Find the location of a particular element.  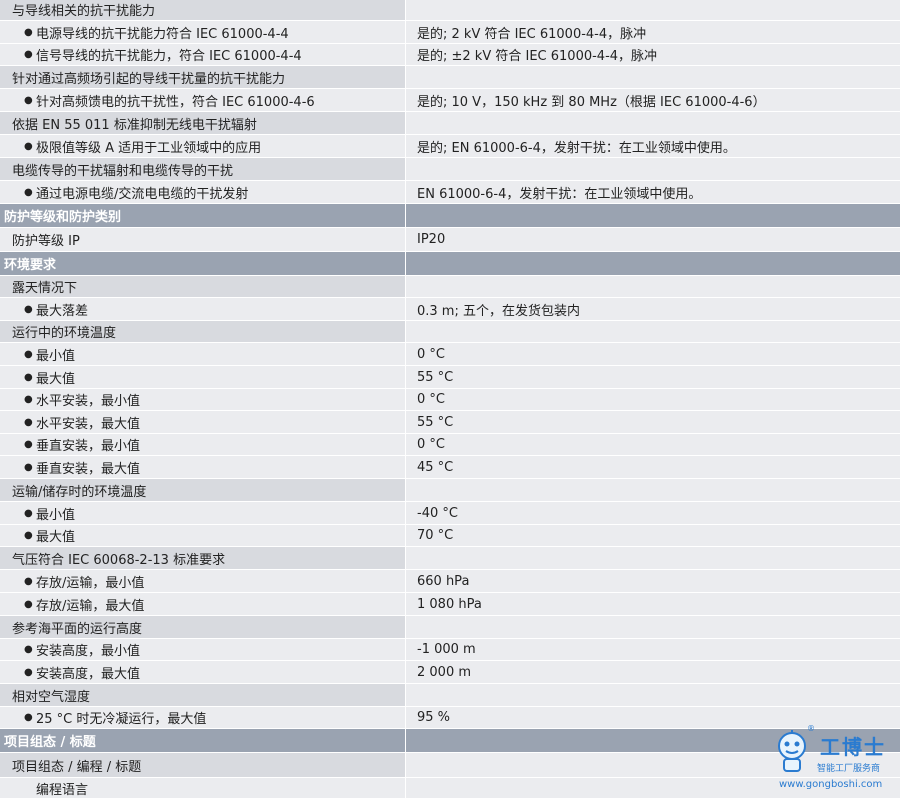

row-value-cell: 95 % is located at coordinates (652, 717).